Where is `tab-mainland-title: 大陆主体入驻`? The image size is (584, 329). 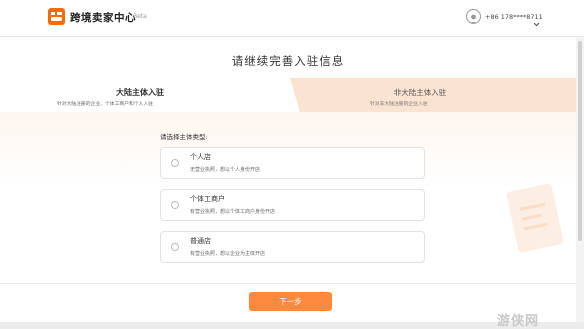
tab-mainland-title: 大陆主体入驻 is located at coordinates (140, 92).